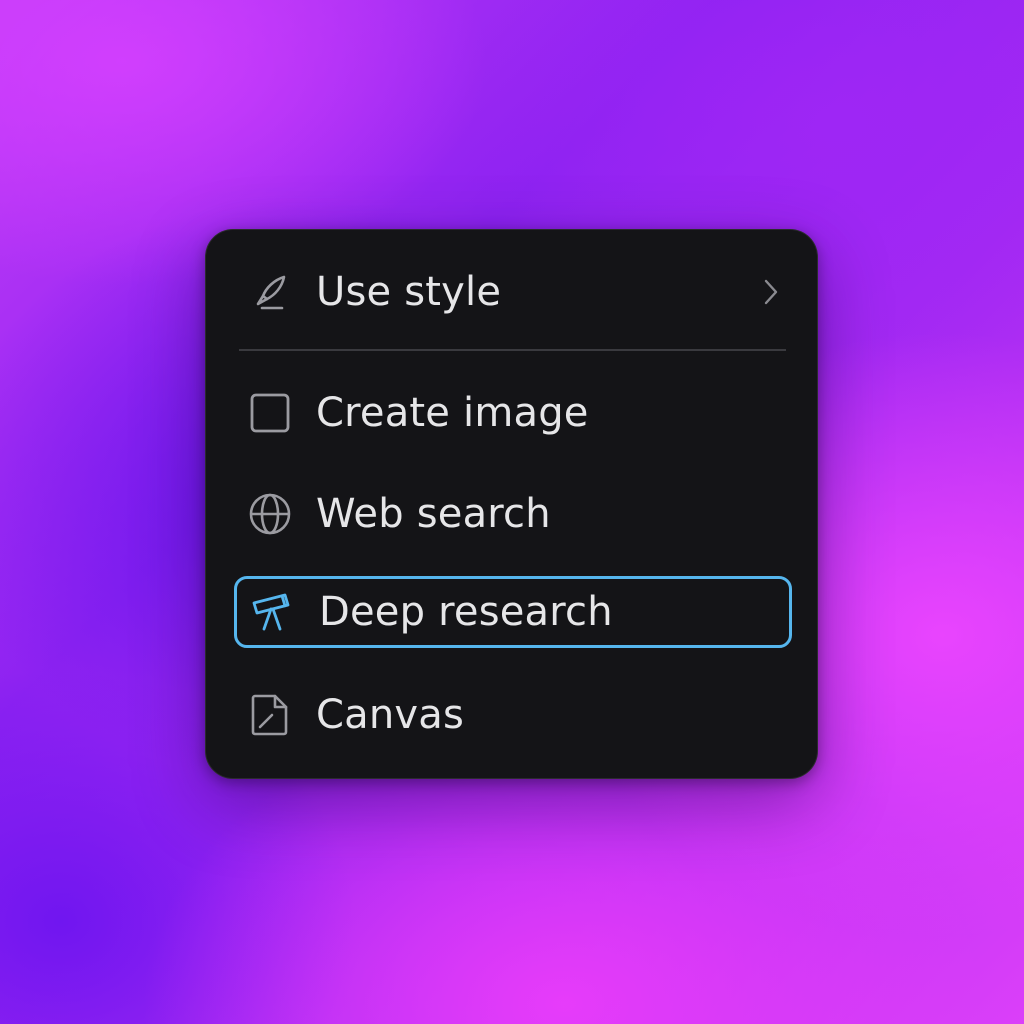  I want to click on menu-item-label: Create image, so click(452, 413).